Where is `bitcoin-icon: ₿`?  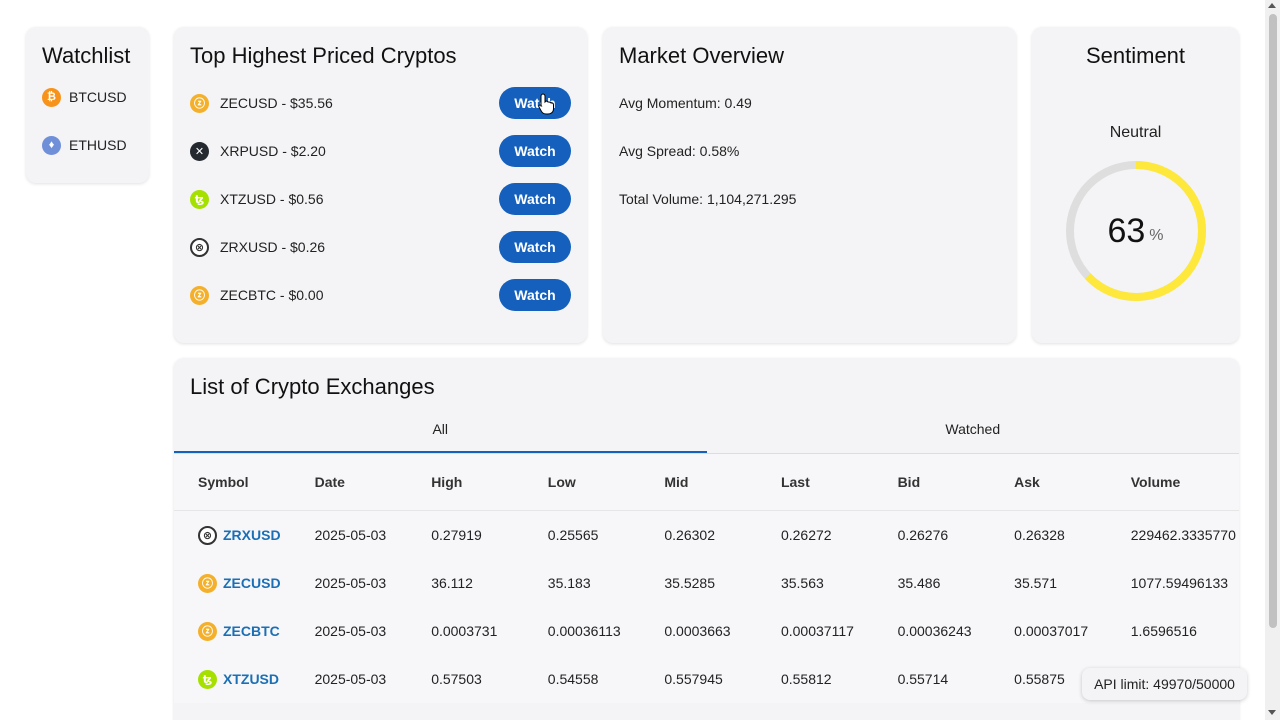
bitcoin-icon: ₿ is located at coordinates (51, 97).